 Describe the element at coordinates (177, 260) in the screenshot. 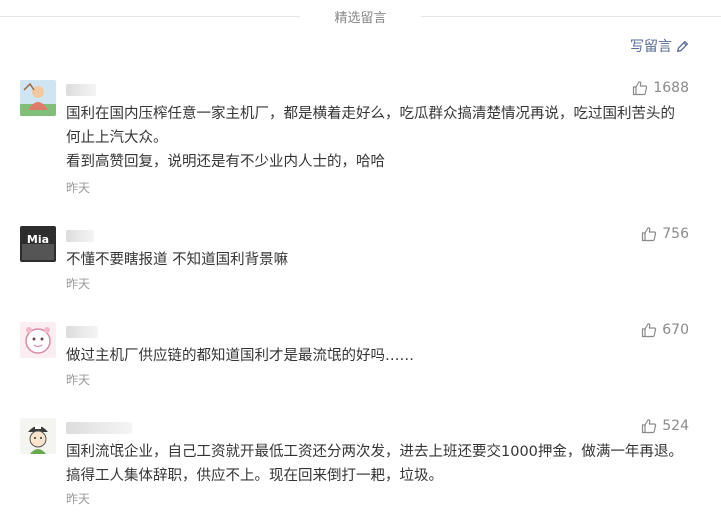

I see `comment-text: 不懂不要瞎报道 不知道国利背景嘛` at that location.